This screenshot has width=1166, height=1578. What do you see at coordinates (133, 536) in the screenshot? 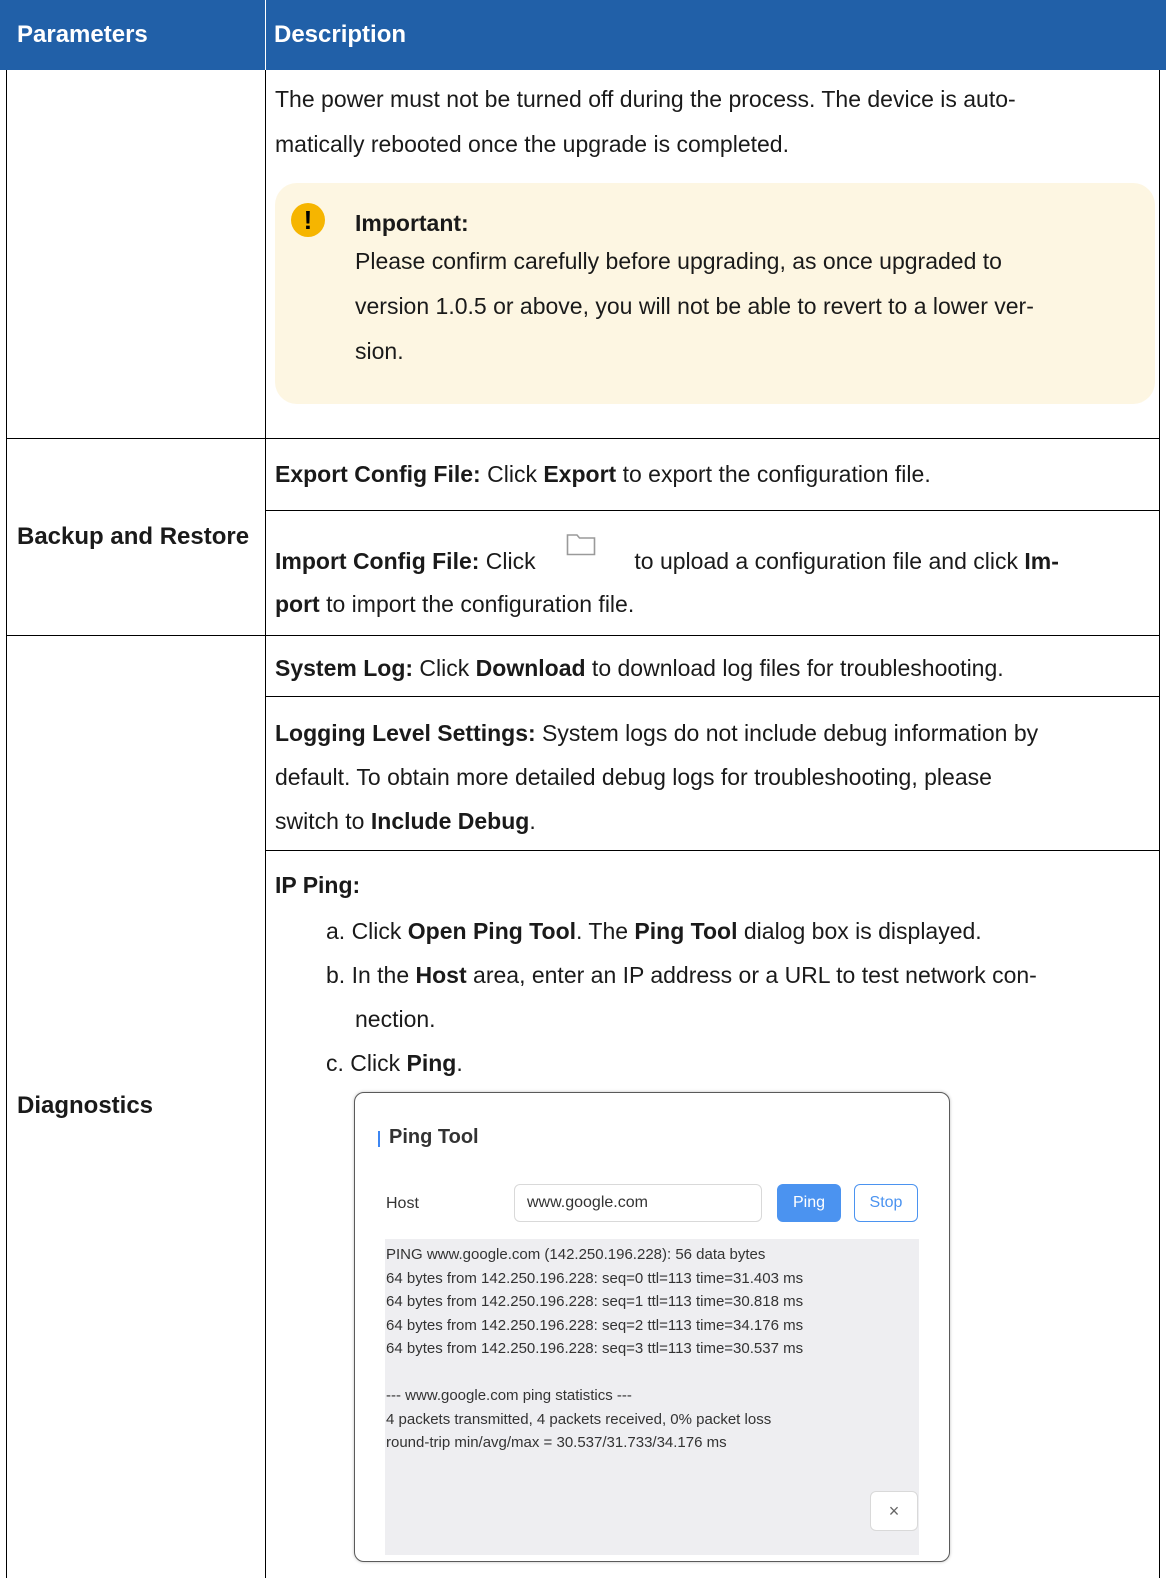
I see `param-backup-restore: Backup and Restore` at bounding box center [133, 536].